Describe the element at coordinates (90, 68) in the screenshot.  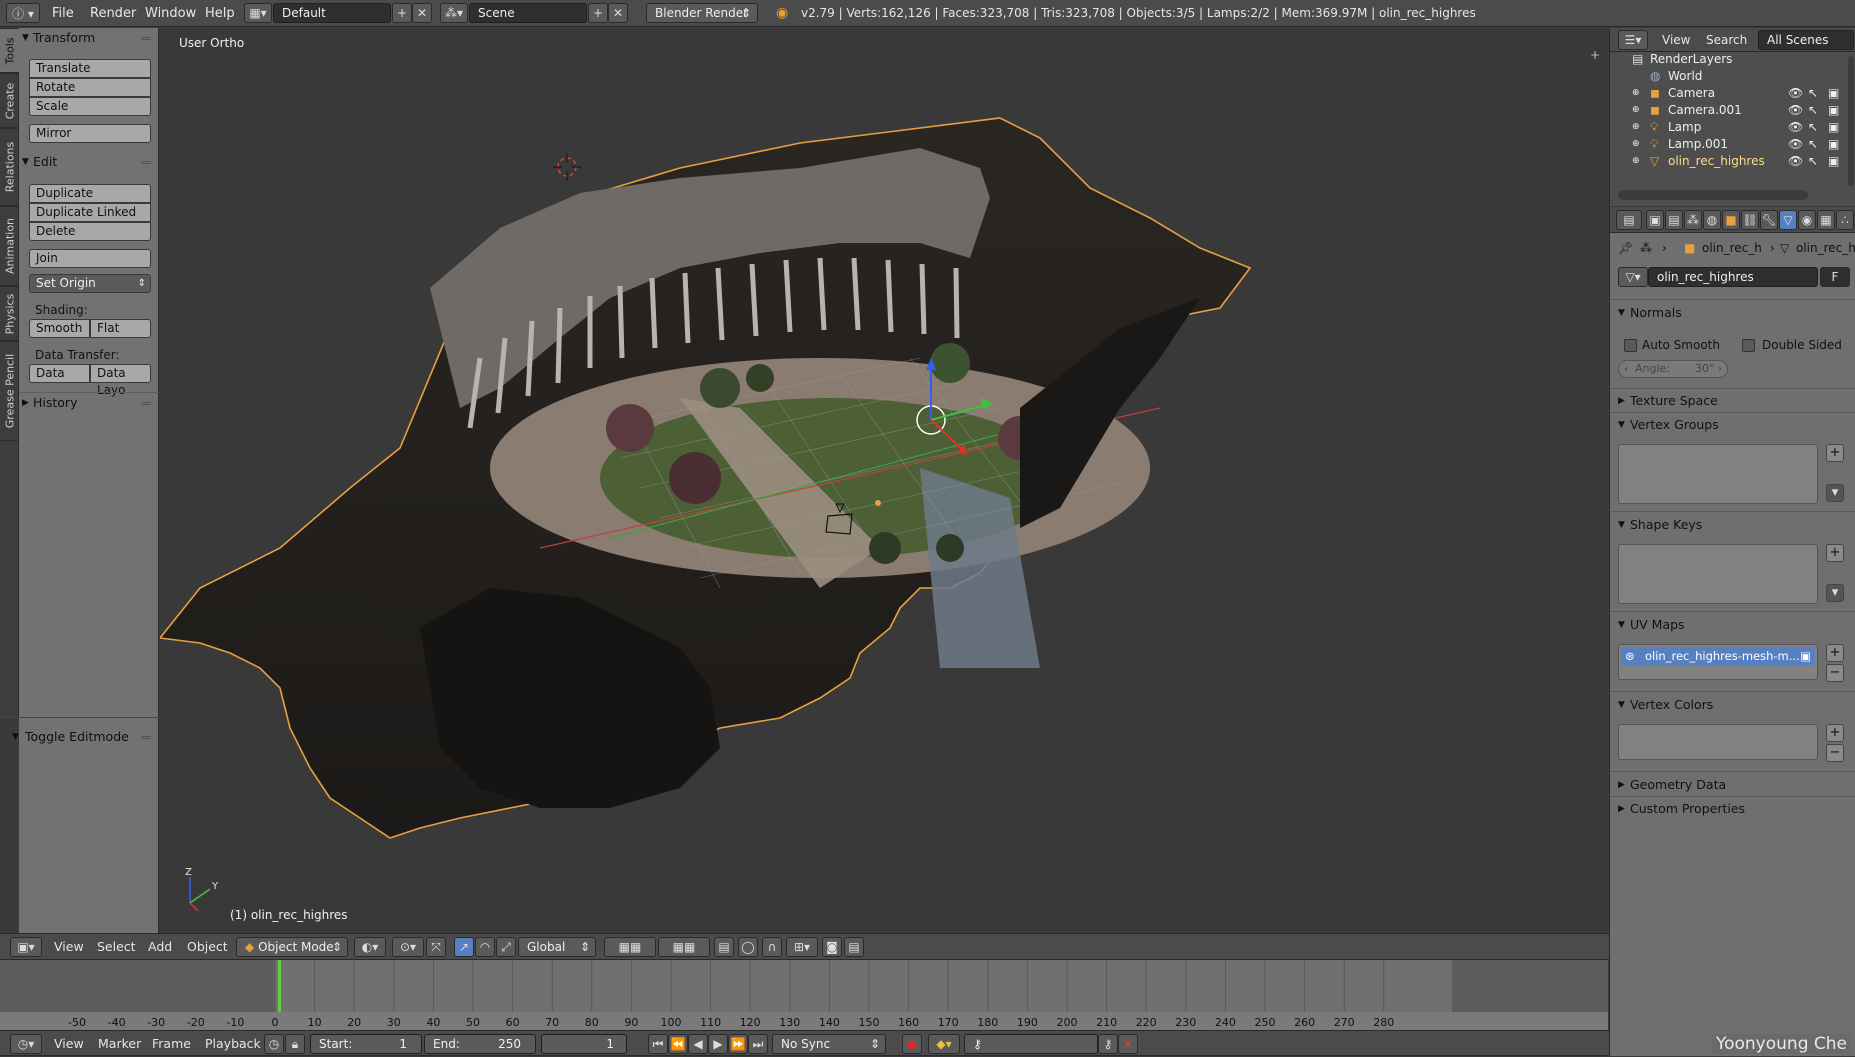
I see `translate-button: Translate` at that location.